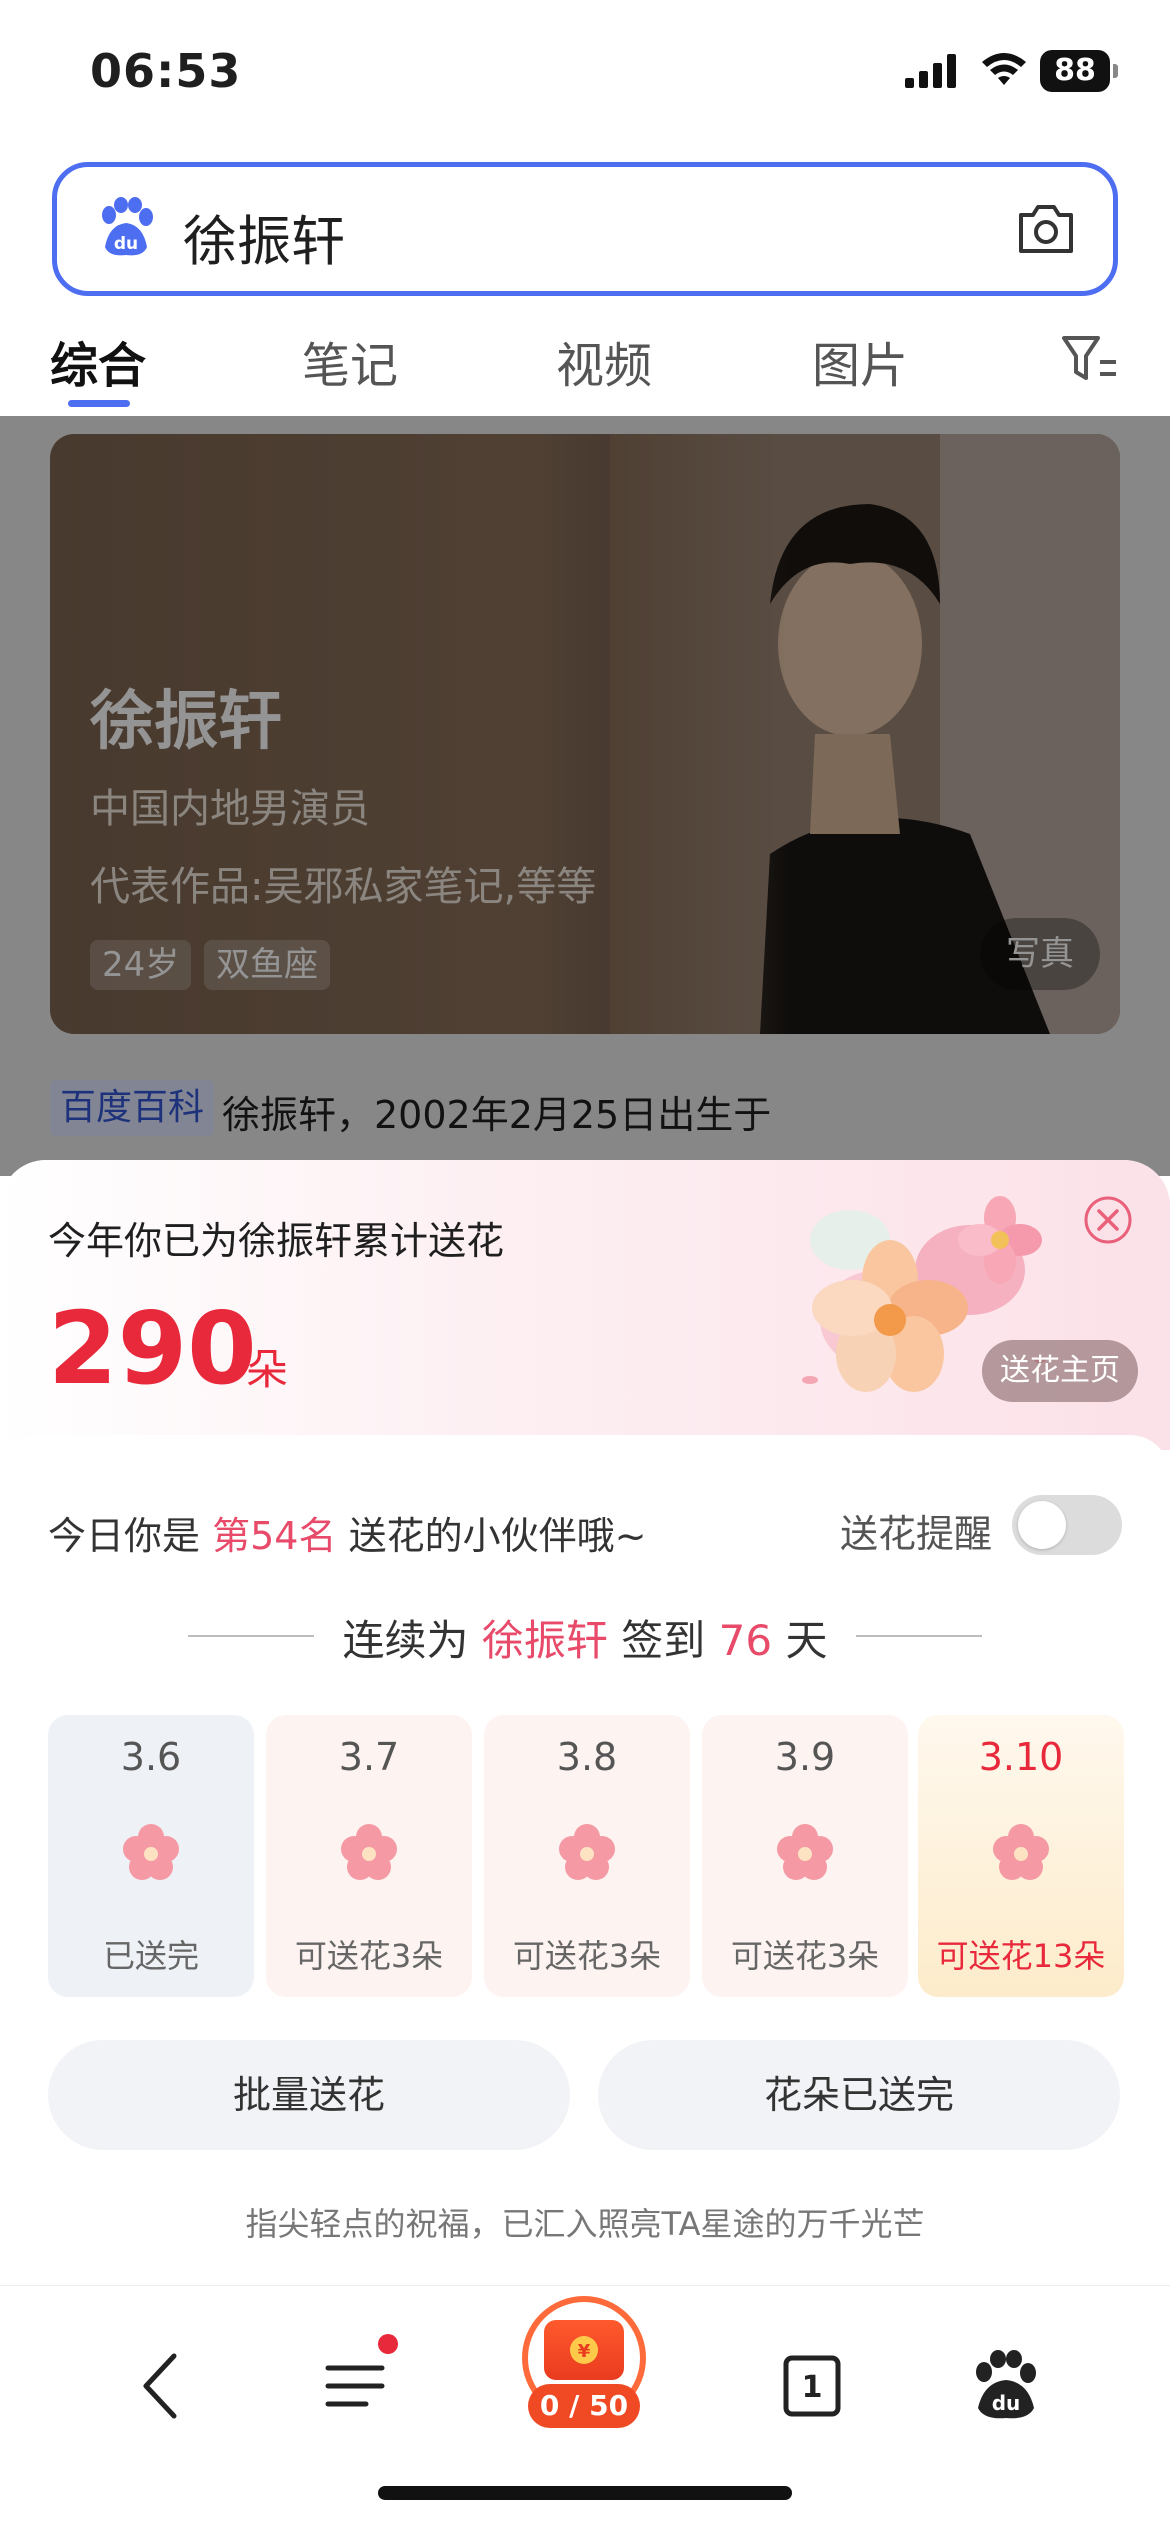  Describe the element at coordinates (356, 2386) in the screenshot. I see `menu-icon` at that location.